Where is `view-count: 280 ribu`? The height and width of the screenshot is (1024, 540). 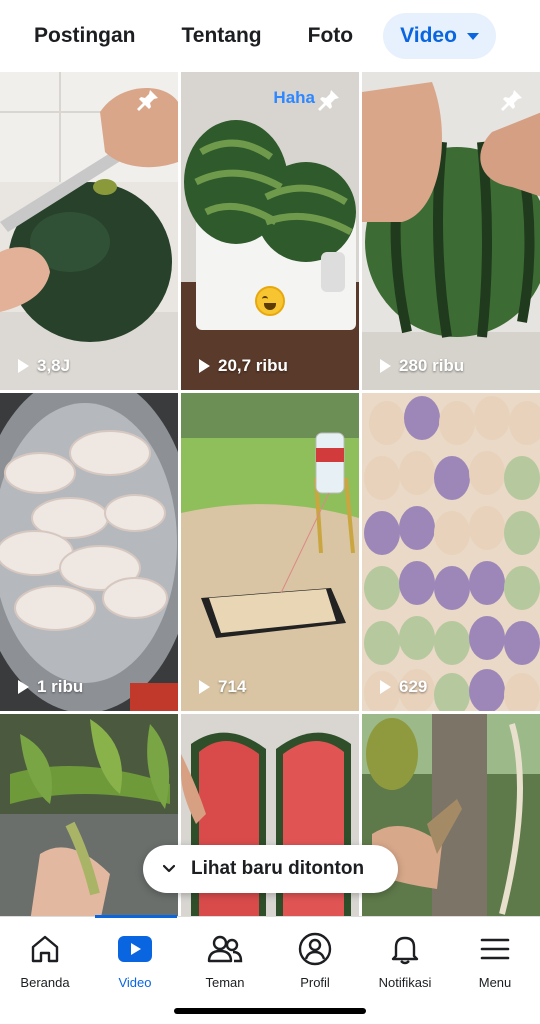
view-count: 280 ribu is located at coordinates (422, 366).